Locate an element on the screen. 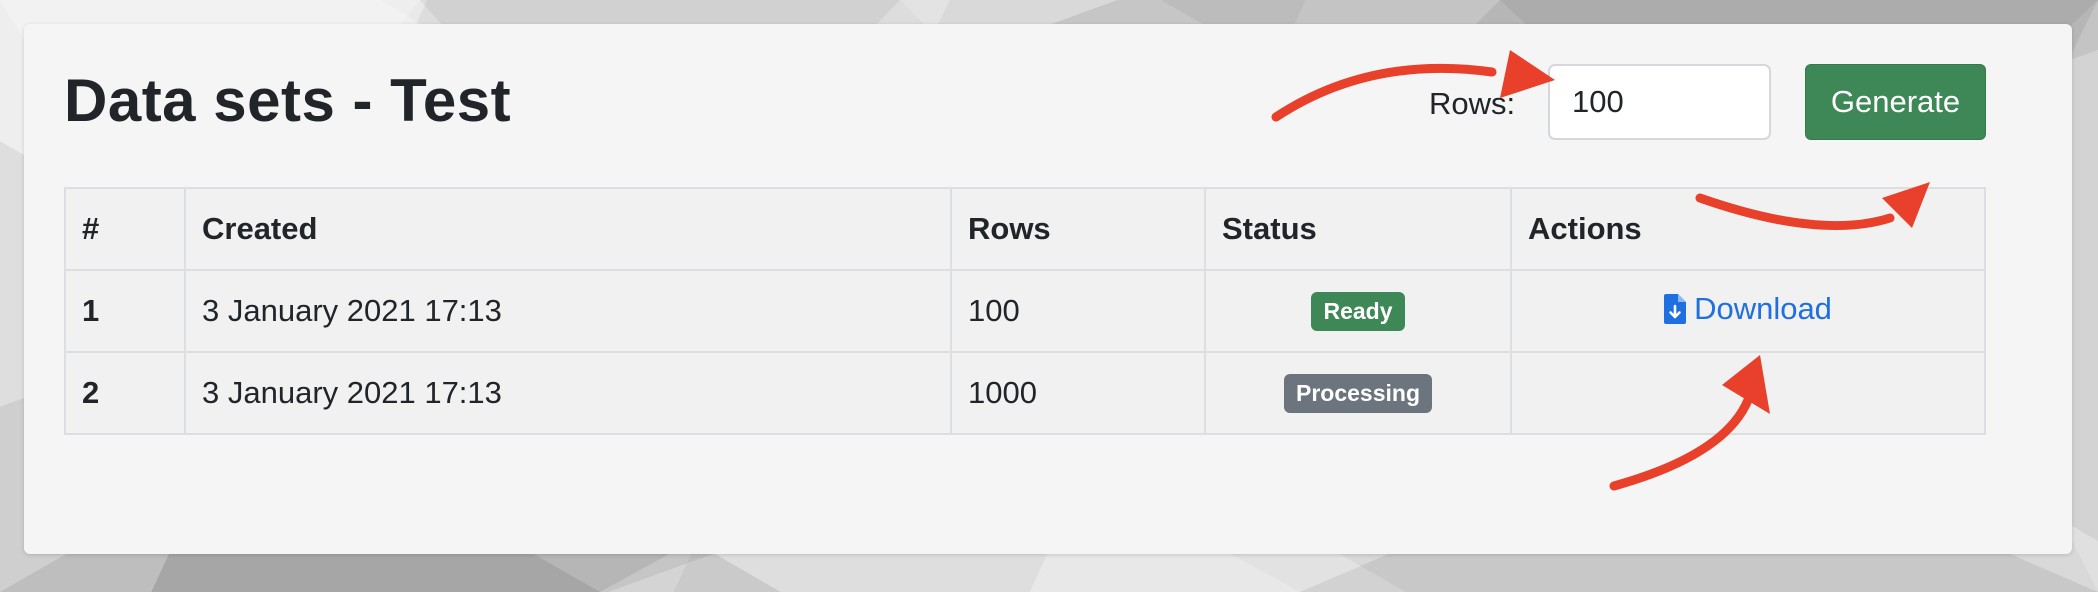 The image size is (2098, 592). row-rows: 100 is located at coordinates (1078, 311).